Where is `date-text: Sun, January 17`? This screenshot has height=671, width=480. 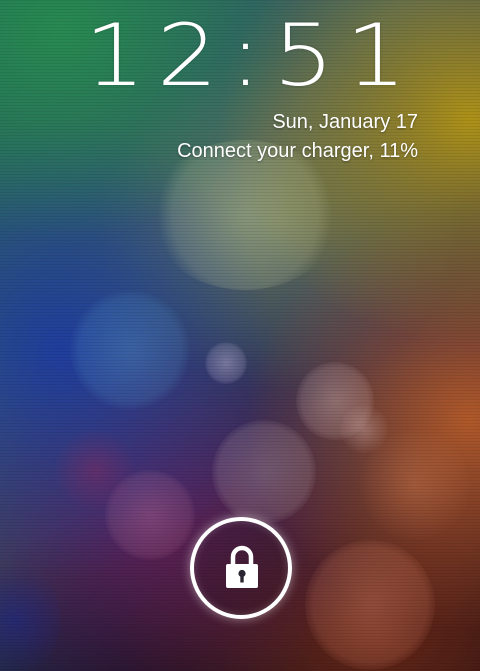 date-text: Sun, January 17 is located at coordinates (345, 122).